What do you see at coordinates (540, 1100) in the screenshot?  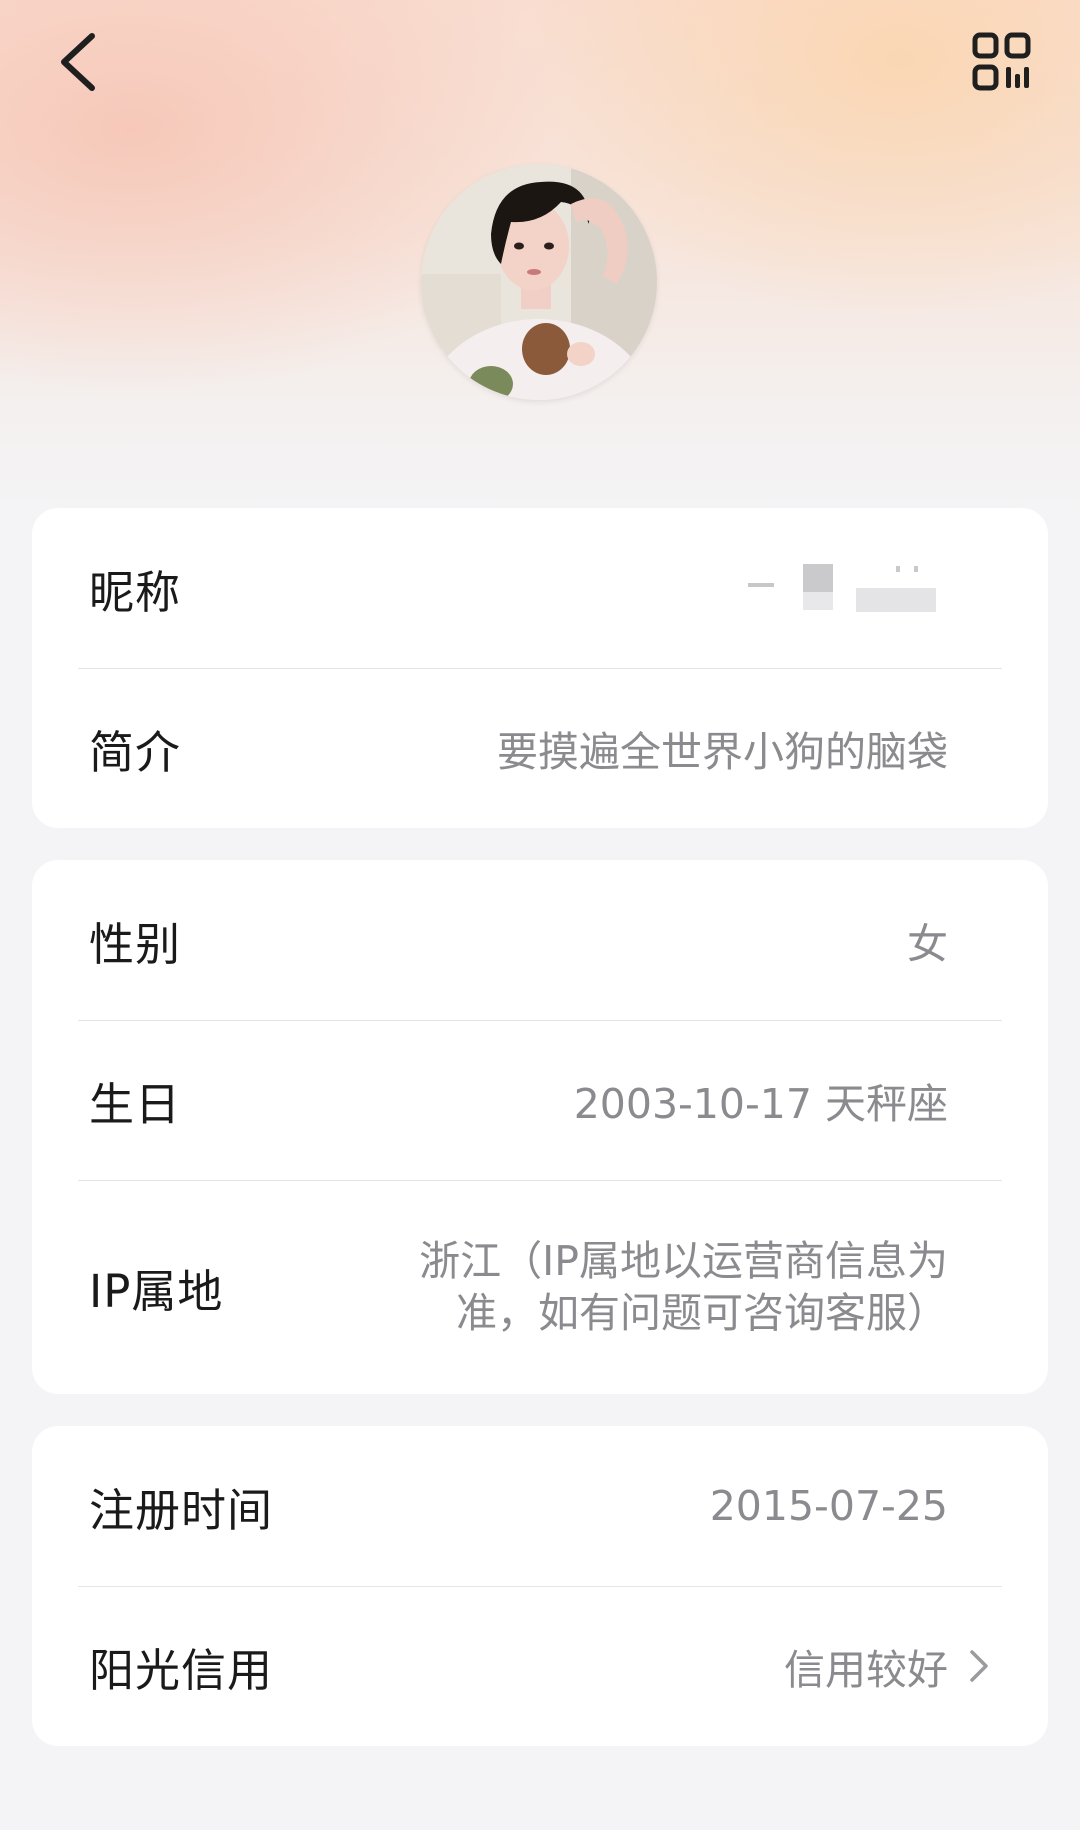 I see `birthday-row: 生日 2003-10-17 天秤座` at bounding box center [540, 1100].